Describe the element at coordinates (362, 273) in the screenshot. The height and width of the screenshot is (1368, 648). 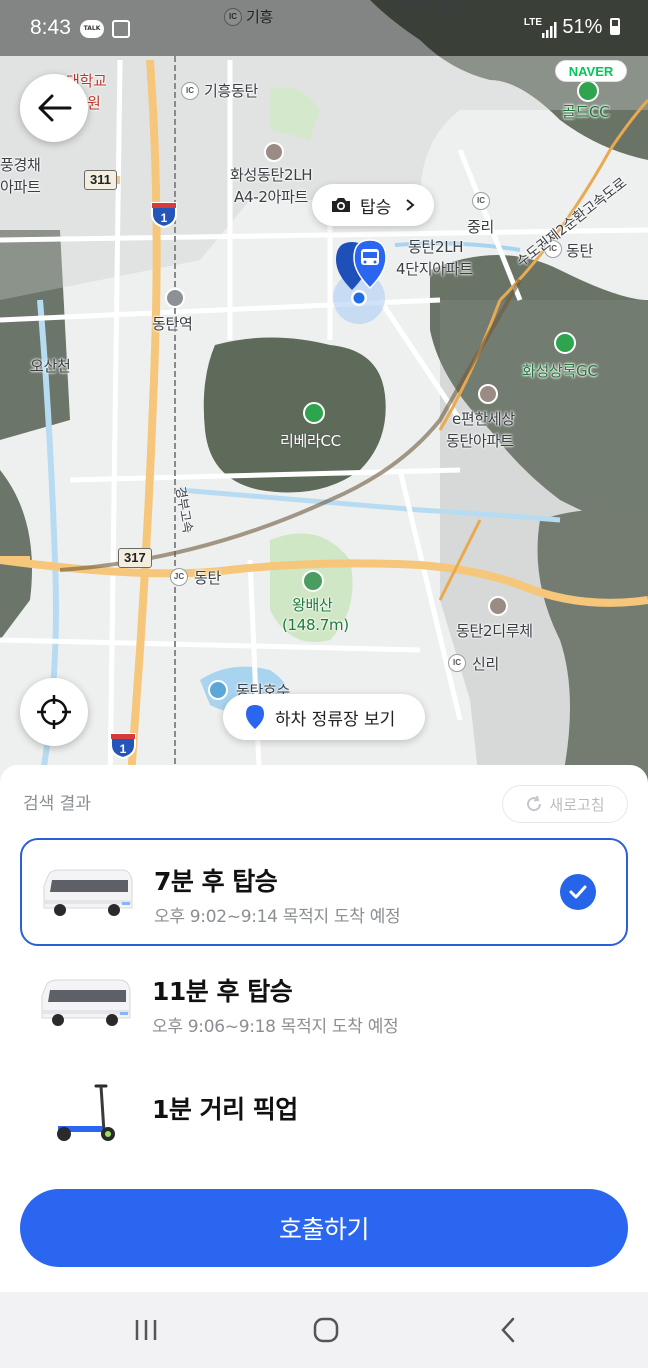
I see `bus-stop-marker` at that location.